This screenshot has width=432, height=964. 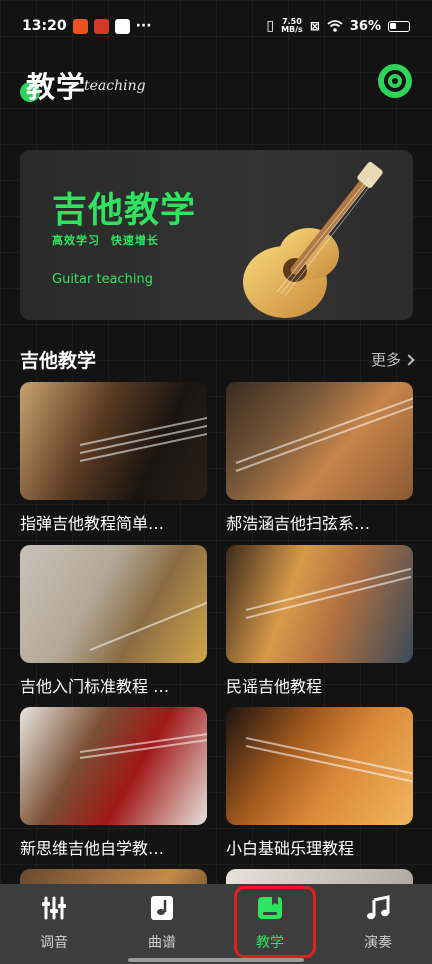 I want to click on banner-subtitle: Guitar teaching, so click(x=103, y=279).